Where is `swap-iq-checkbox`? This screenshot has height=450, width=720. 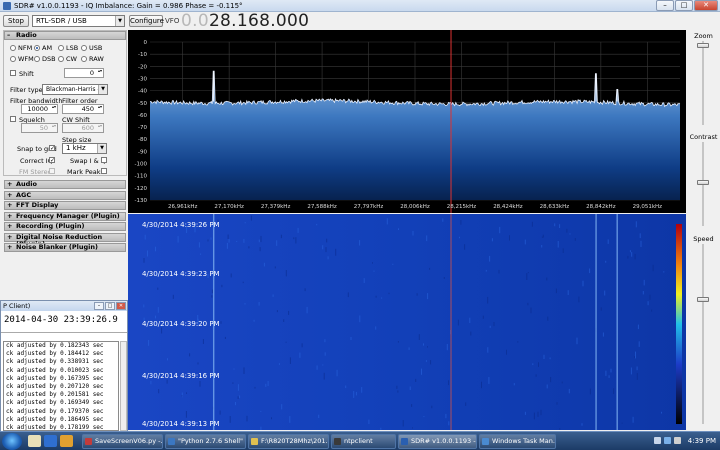 swap-iq-checkbox is located at coordinates (104, 160).